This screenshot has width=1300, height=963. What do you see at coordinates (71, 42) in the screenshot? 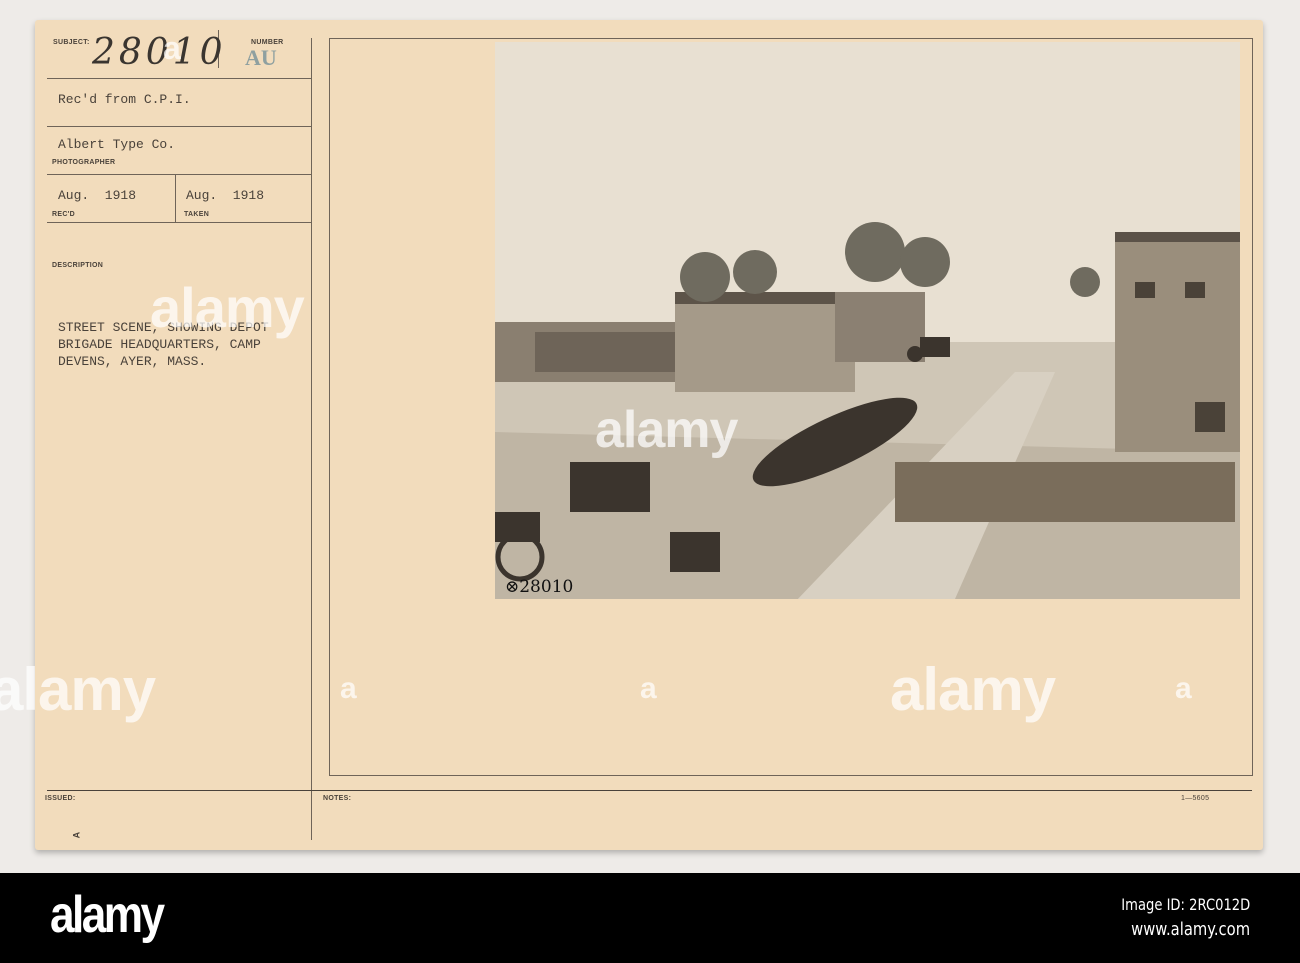
I see `subject-label: SUBJECT:` at bounding box center [71, 42].